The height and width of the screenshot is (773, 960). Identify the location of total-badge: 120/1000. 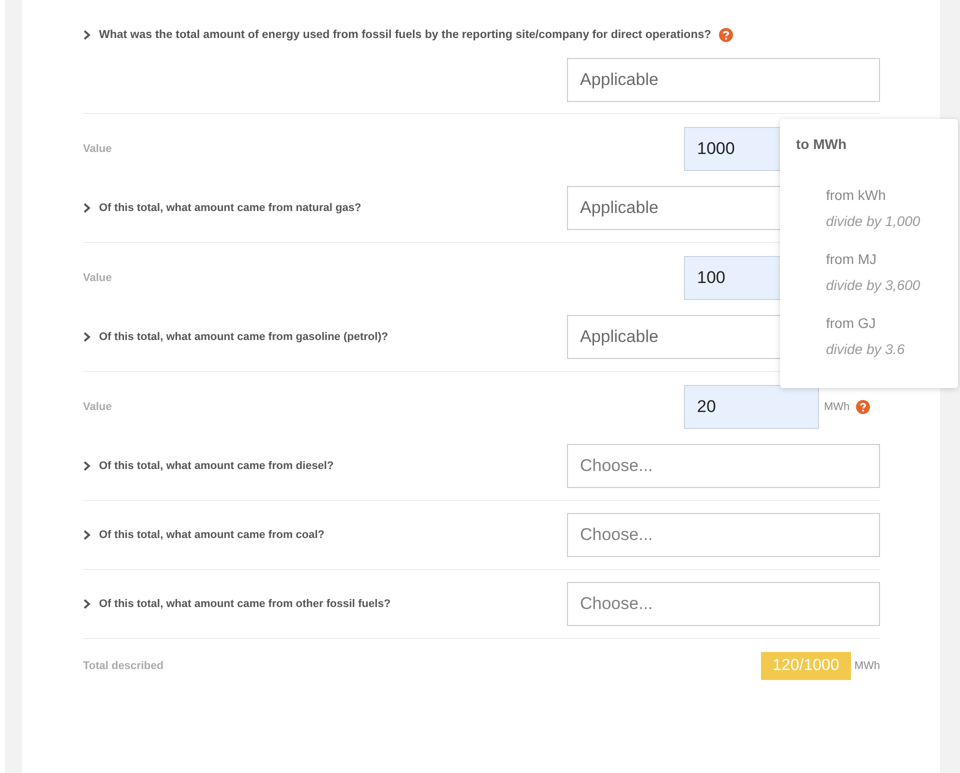
(806, 666).